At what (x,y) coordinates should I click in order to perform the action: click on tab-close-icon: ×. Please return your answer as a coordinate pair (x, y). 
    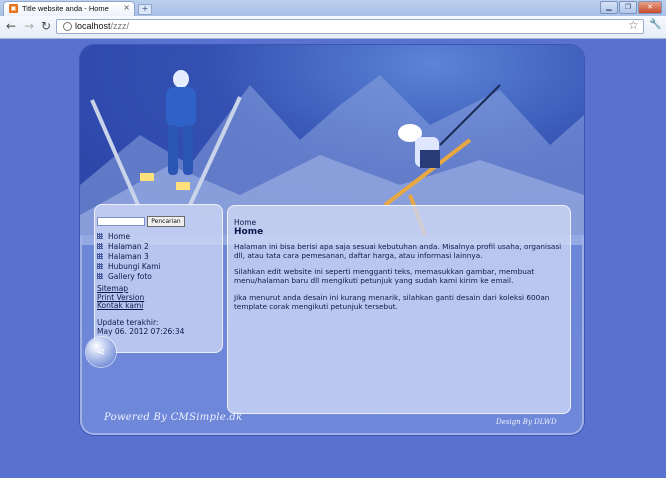
    Looking at the image, I should click on (126, 7).